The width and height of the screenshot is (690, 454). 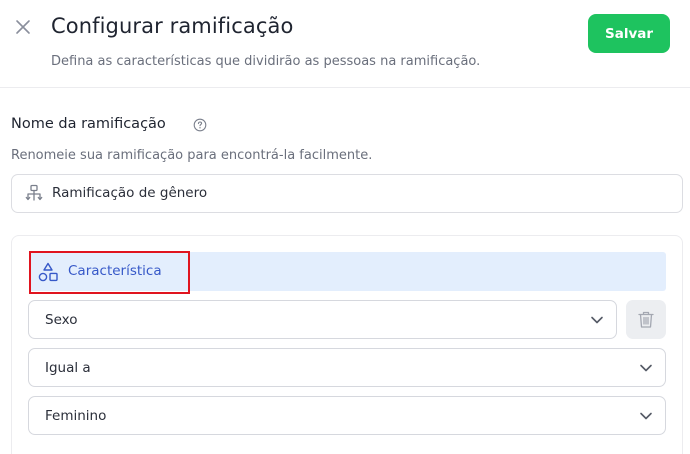 I want to click on attribute-select-value: Sexo, so click(x=61, y=320).